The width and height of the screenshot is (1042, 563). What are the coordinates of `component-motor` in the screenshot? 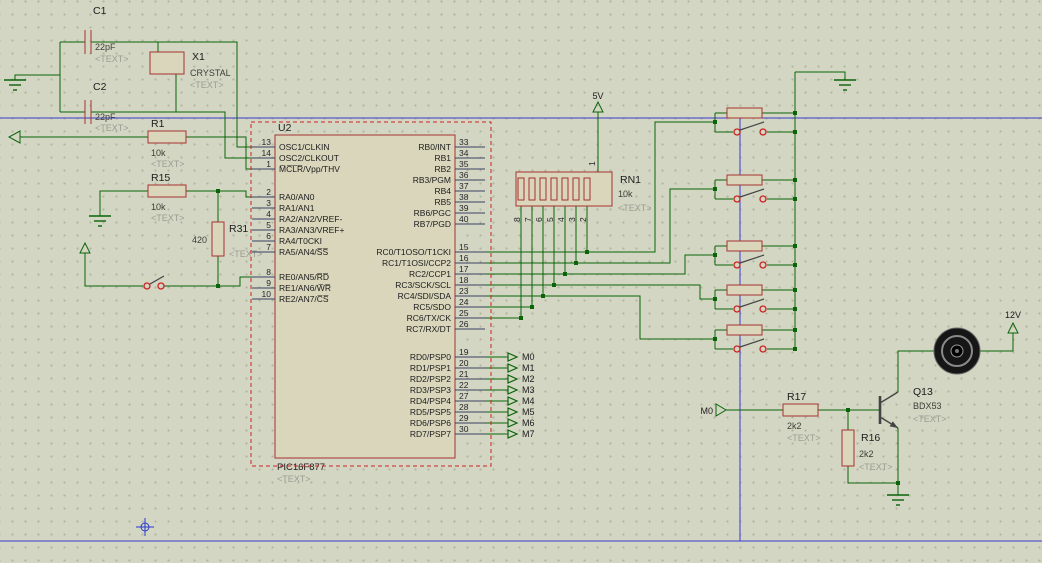 It's located at (957, 351).